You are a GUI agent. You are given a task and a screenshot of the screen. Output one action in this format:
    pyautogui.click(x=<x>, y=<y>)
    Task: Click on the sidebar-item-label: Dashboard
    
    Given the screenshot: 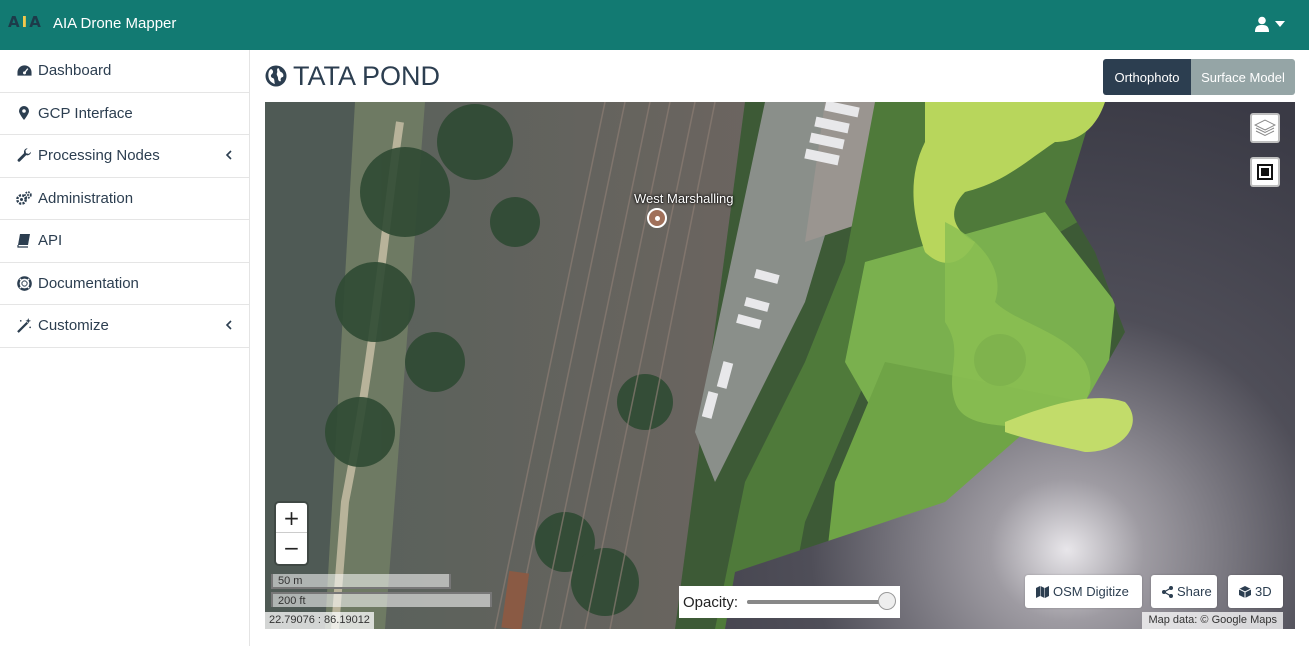 What is the action you would take?
    pyautogui.click(x=75, y=71)
    